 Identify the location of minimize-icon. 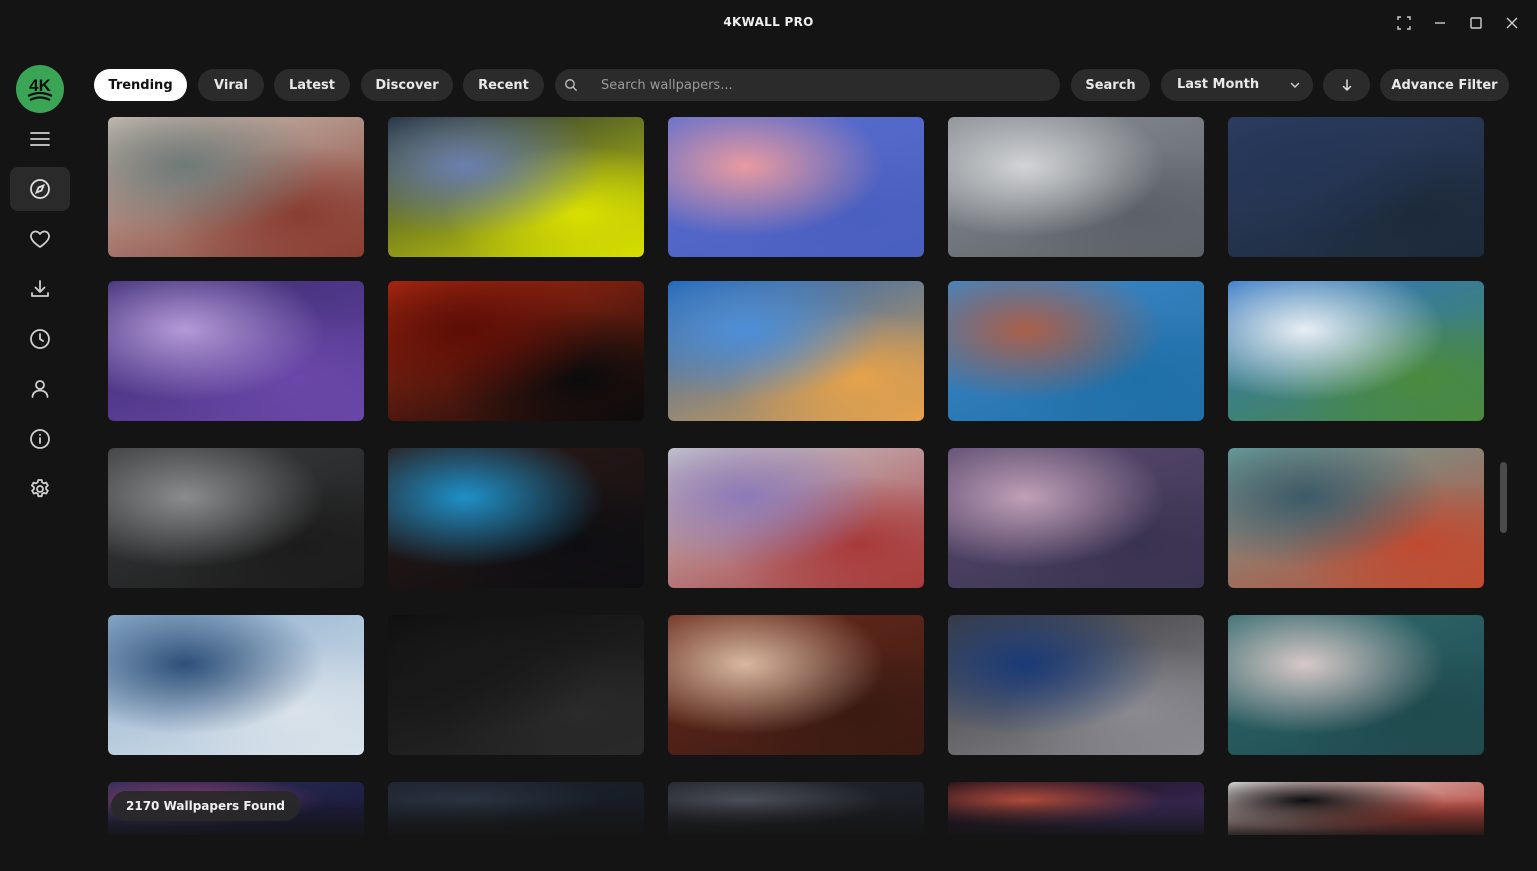
(1440, 23).